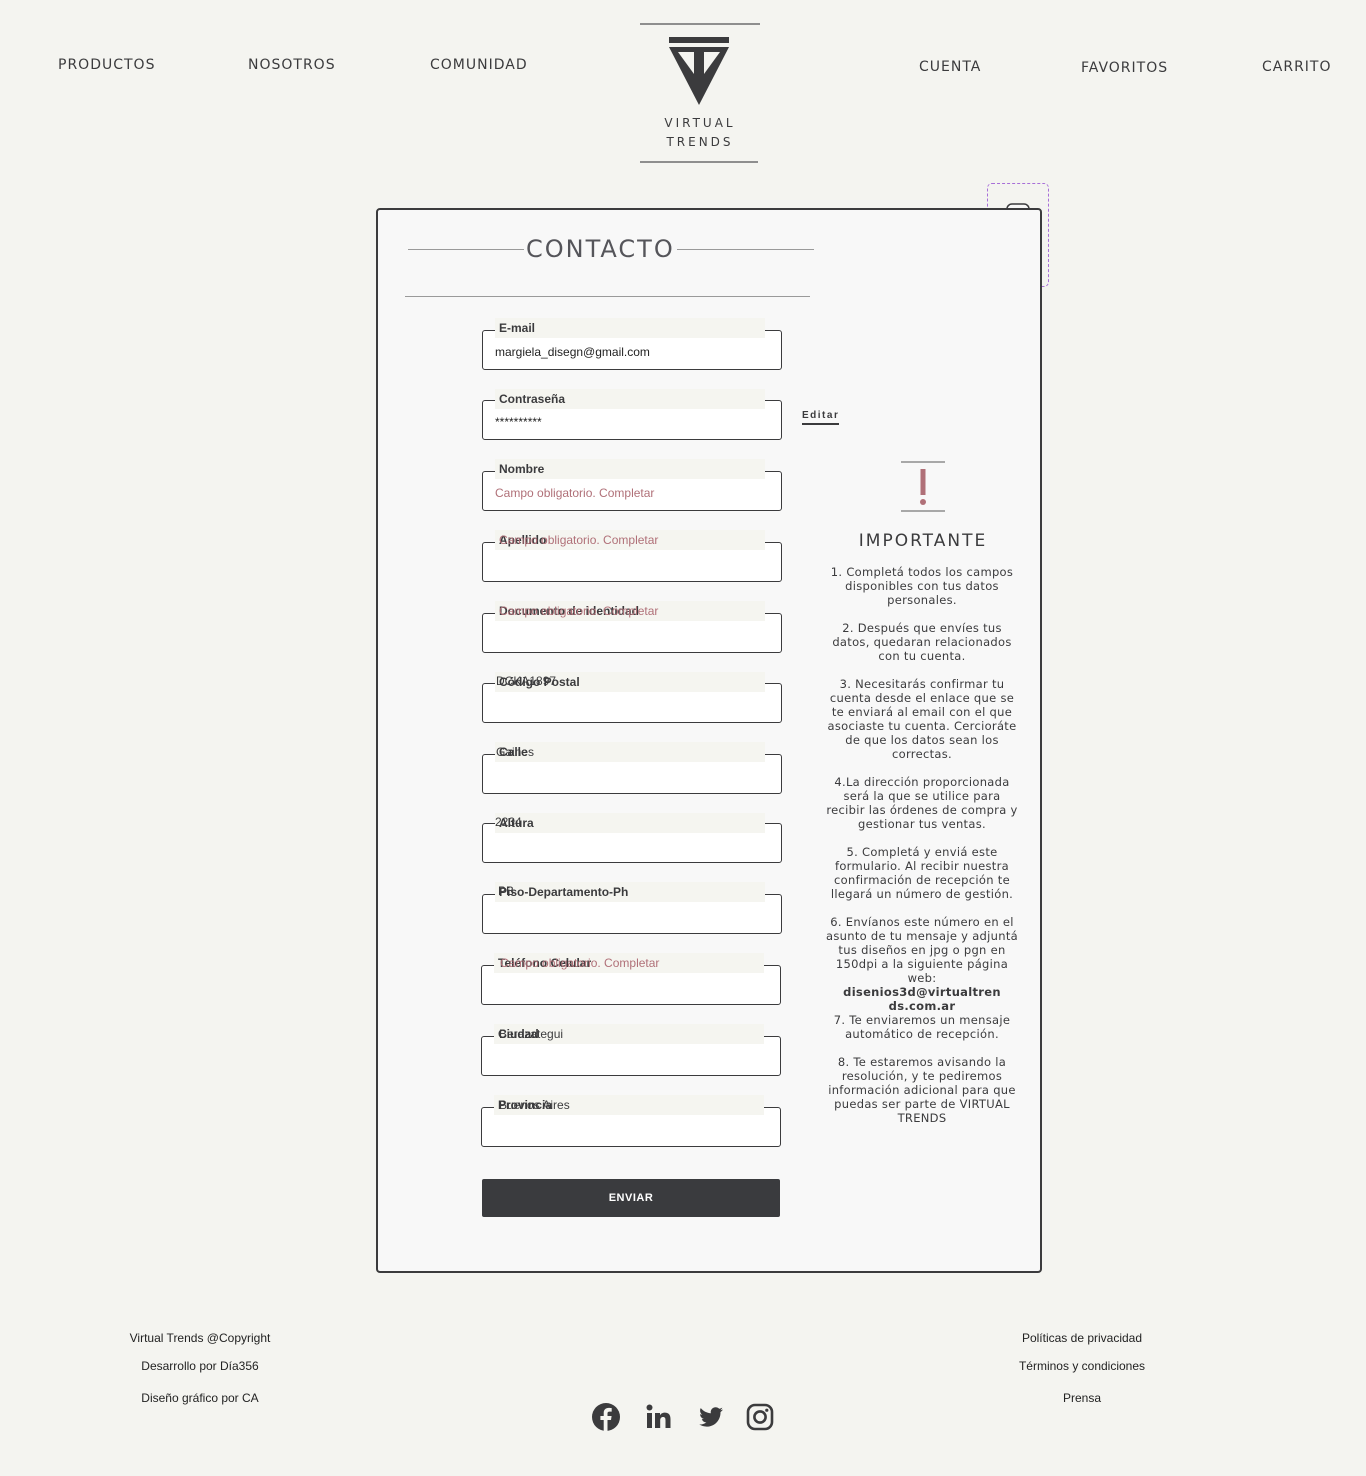  Describe the element at coordinates (579, 540) in the screenshot. I see `lastname-error-text: Campo obligatorio. Completar` at that location.